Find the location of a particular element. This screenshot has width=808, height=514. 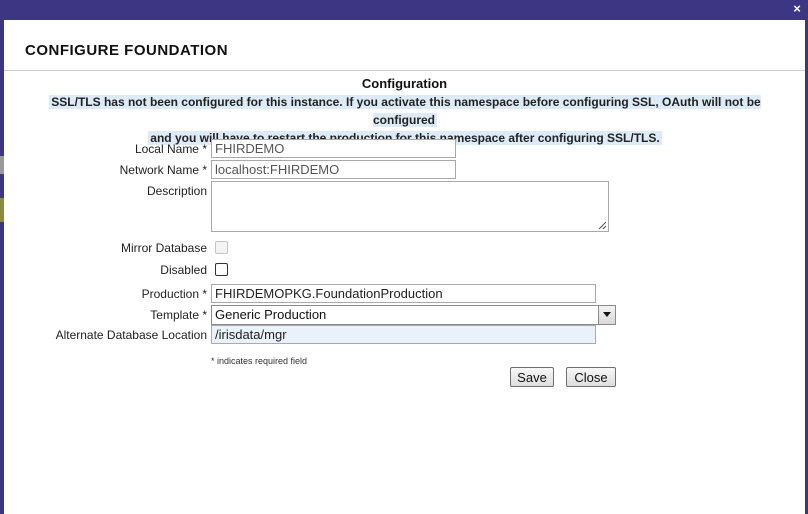

network-name-label: Network Name * is located at coordinates (163, 170).